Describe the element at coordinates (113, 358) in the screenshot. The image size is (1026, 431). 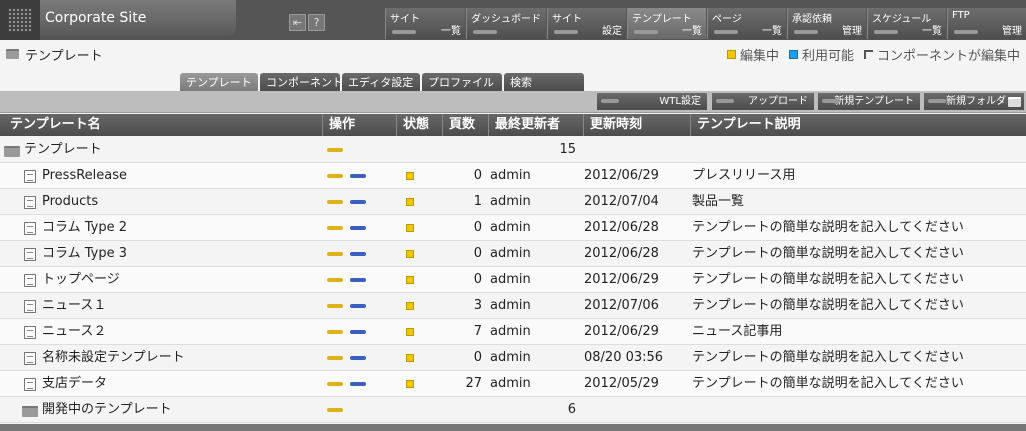
I see `template-name: 名称未設定テンプレート` at that location.